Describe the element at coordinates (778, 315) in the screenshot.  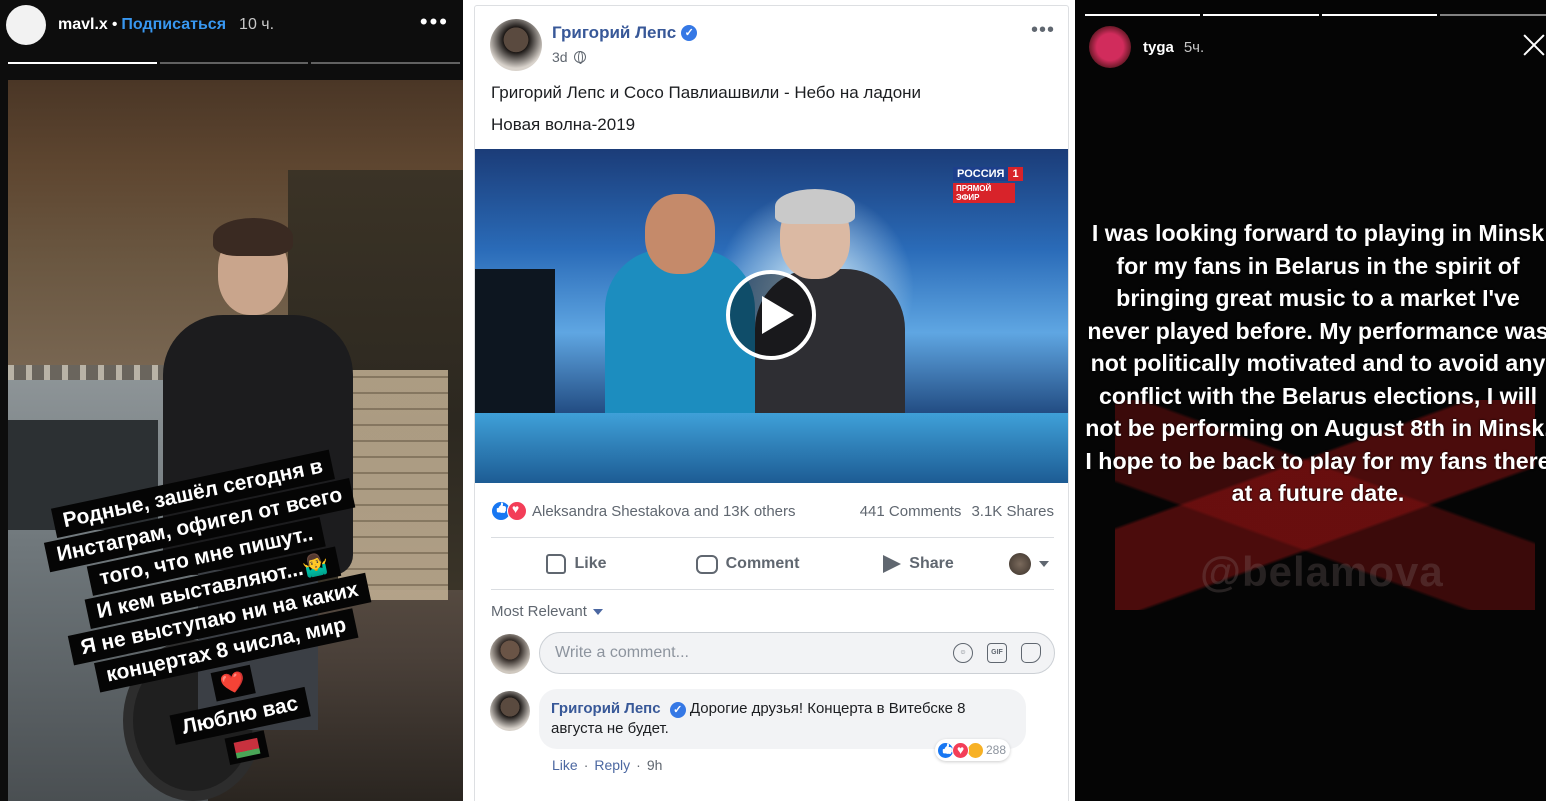
I see `play-icon` at that location.